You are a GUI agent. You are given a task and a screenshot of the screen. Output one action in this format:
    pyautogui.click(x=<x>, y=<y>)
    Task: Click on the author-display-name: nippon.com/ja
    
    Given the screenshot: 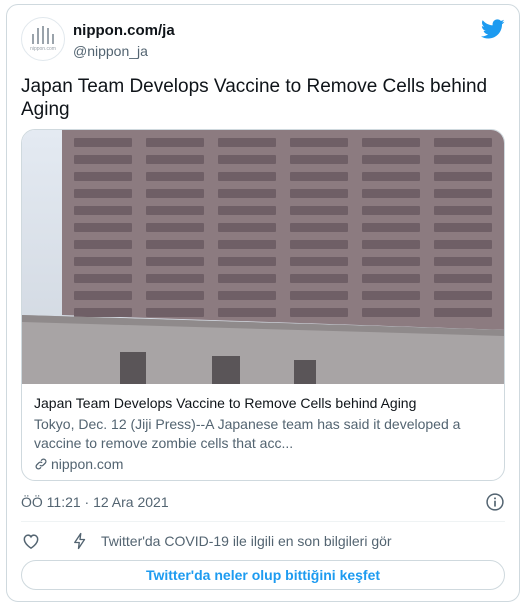 What is the action you would take?
    pyautogui.click(x=124, y=30)
    